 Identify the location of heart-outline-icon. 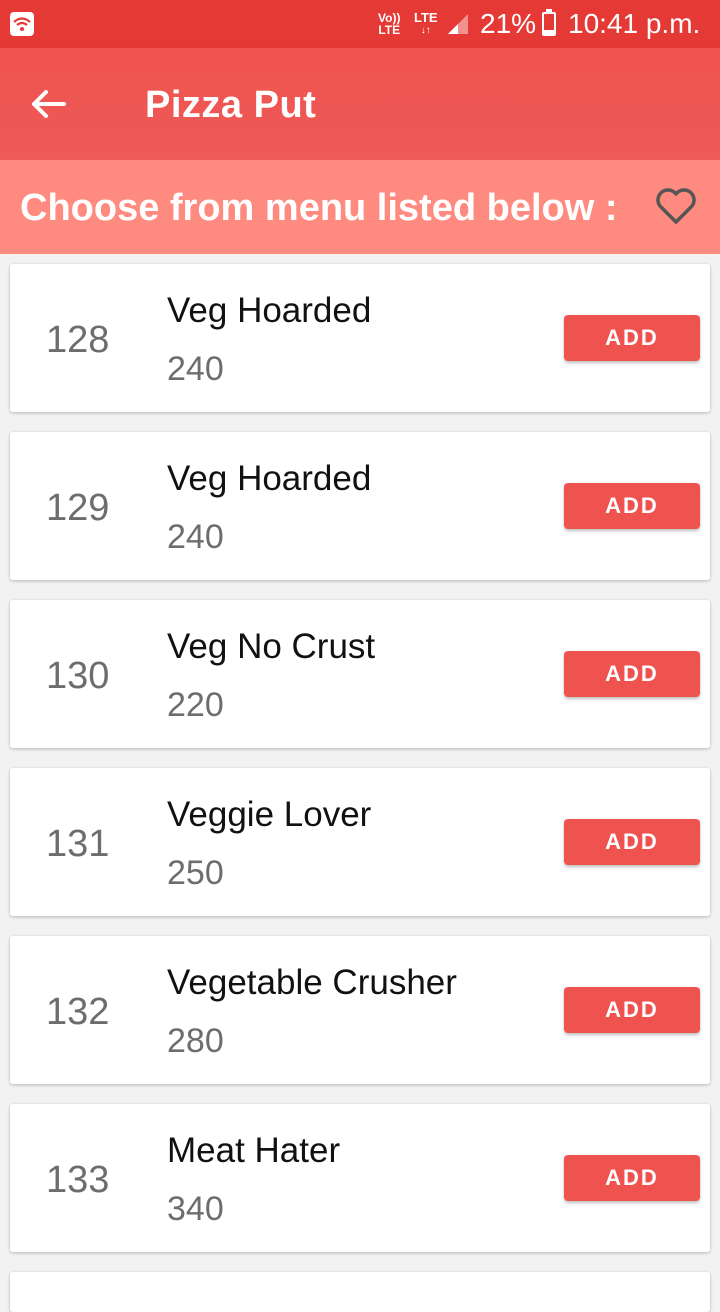
(676, 206).